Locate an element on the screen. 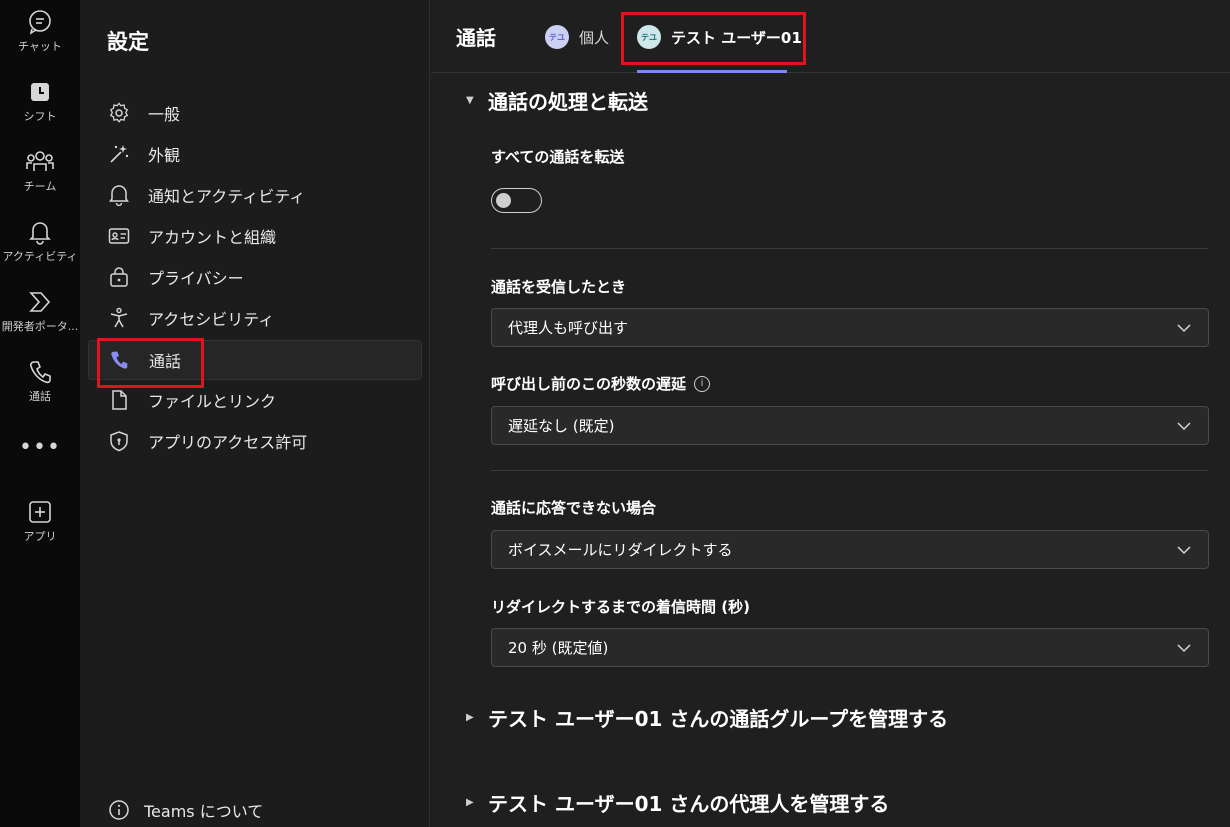 Image resolution: width=1230 pixels, height=827 pixels. file-icon is located at coordinates (121, 400).